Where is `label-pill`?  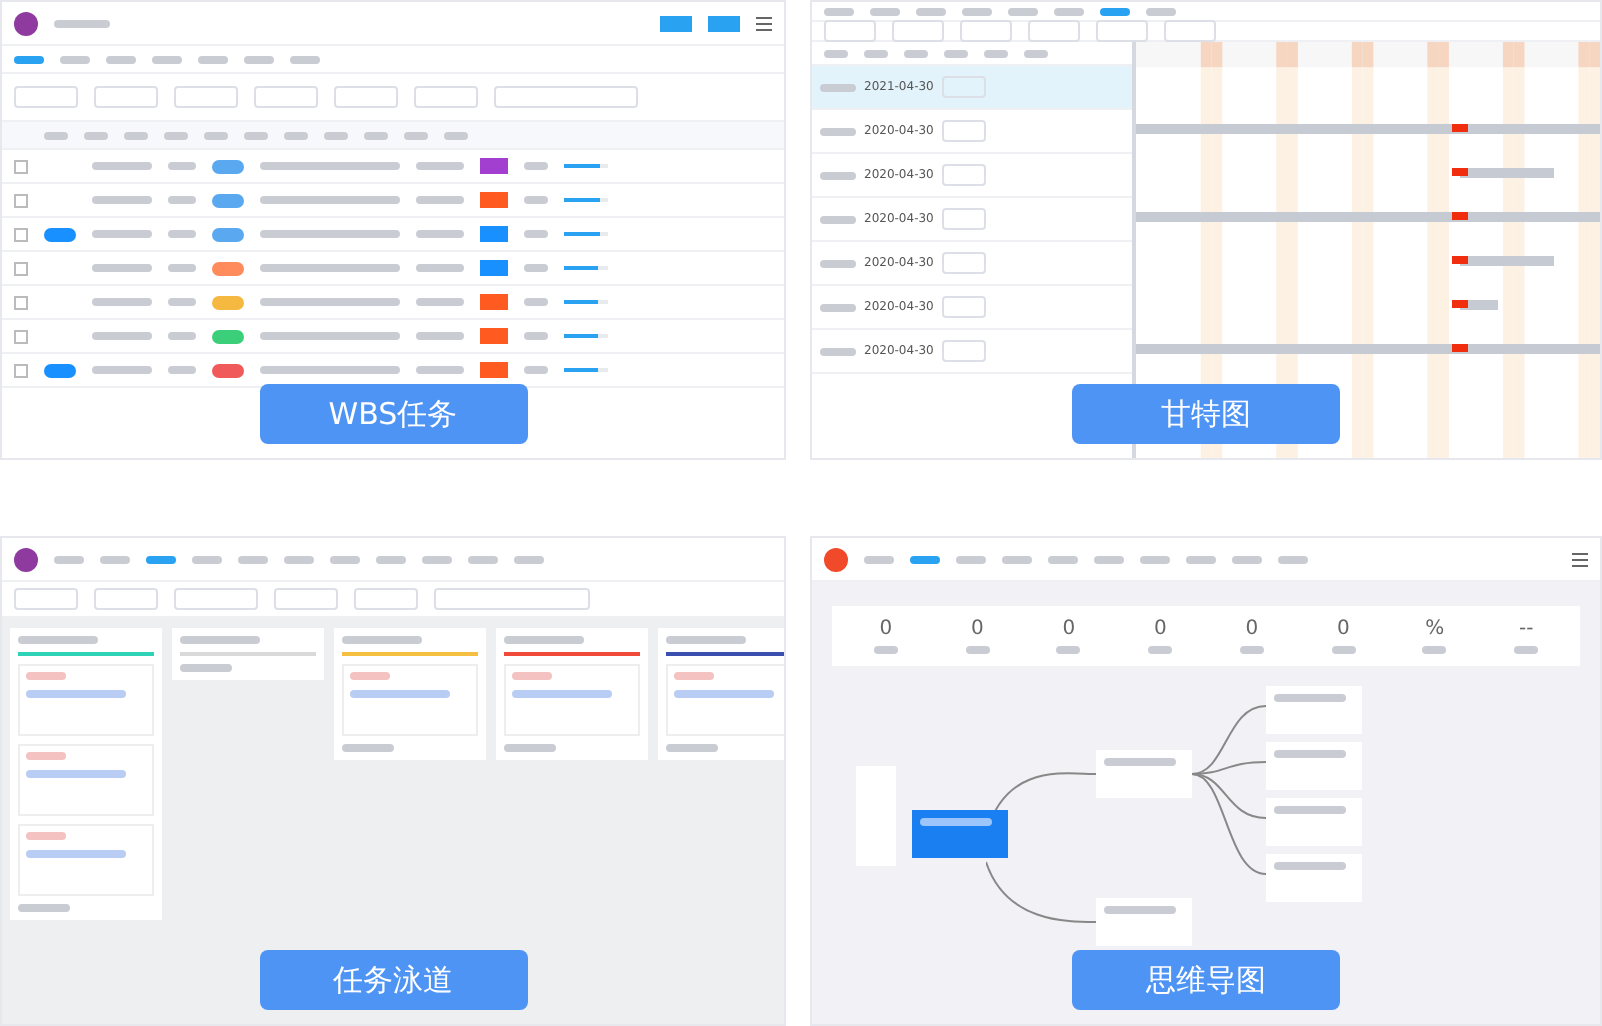
label-pill is located at coordinates (60, 234).